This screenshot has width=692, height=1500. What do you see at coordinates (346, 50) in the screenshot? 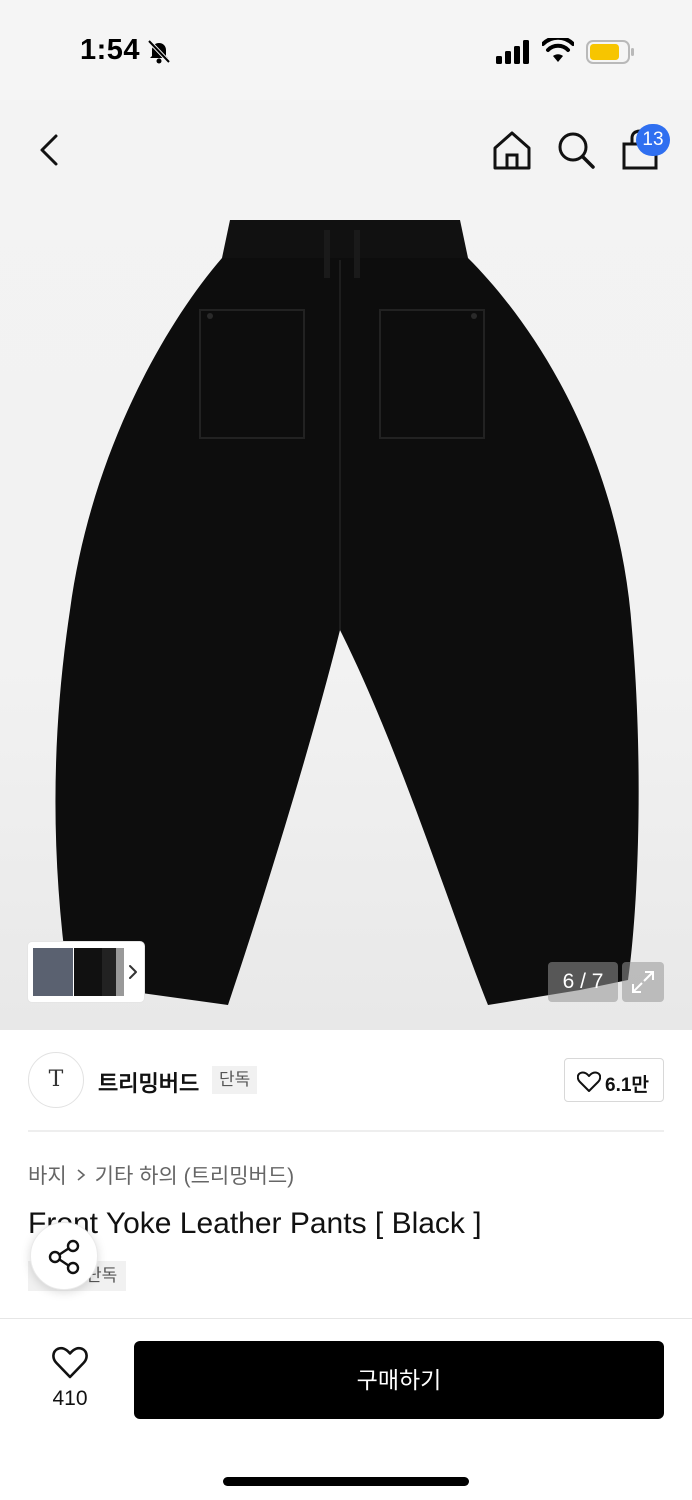
I see `status-bar: 1:54` at bounding box center [346, 50].